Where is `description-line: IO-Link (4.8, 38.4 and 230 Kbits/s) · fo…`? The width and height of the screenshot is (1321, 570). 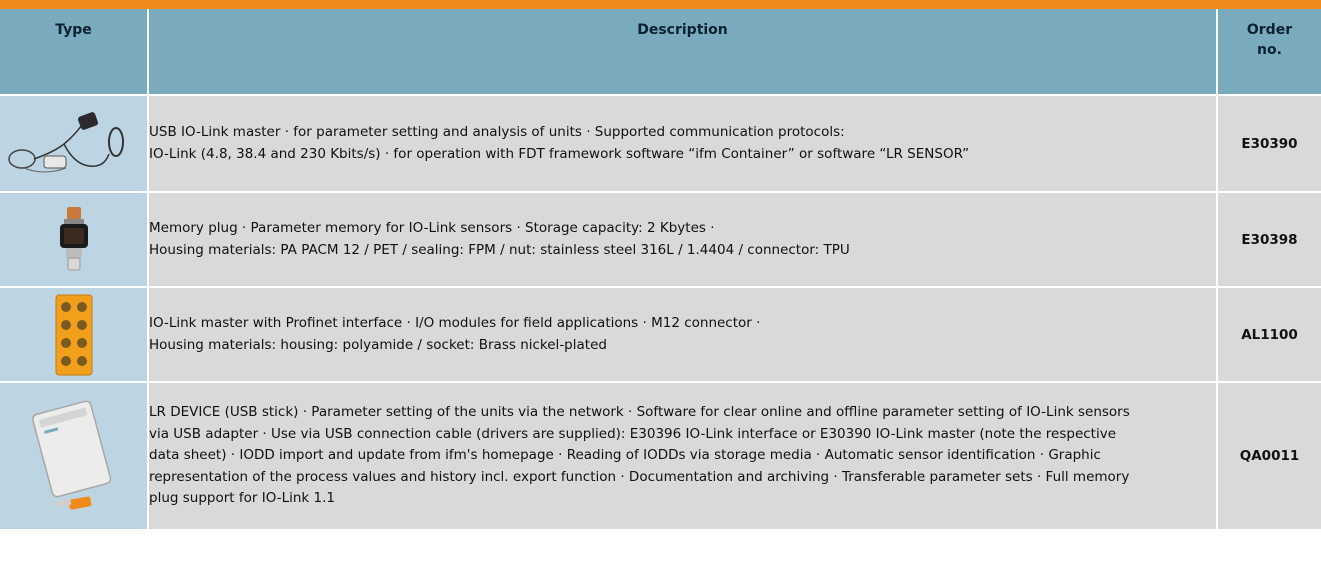
description-line: IO-Link (4.8, 38.4 and 230 Kbits/s) · fo… is located at coordinates (559, 153).